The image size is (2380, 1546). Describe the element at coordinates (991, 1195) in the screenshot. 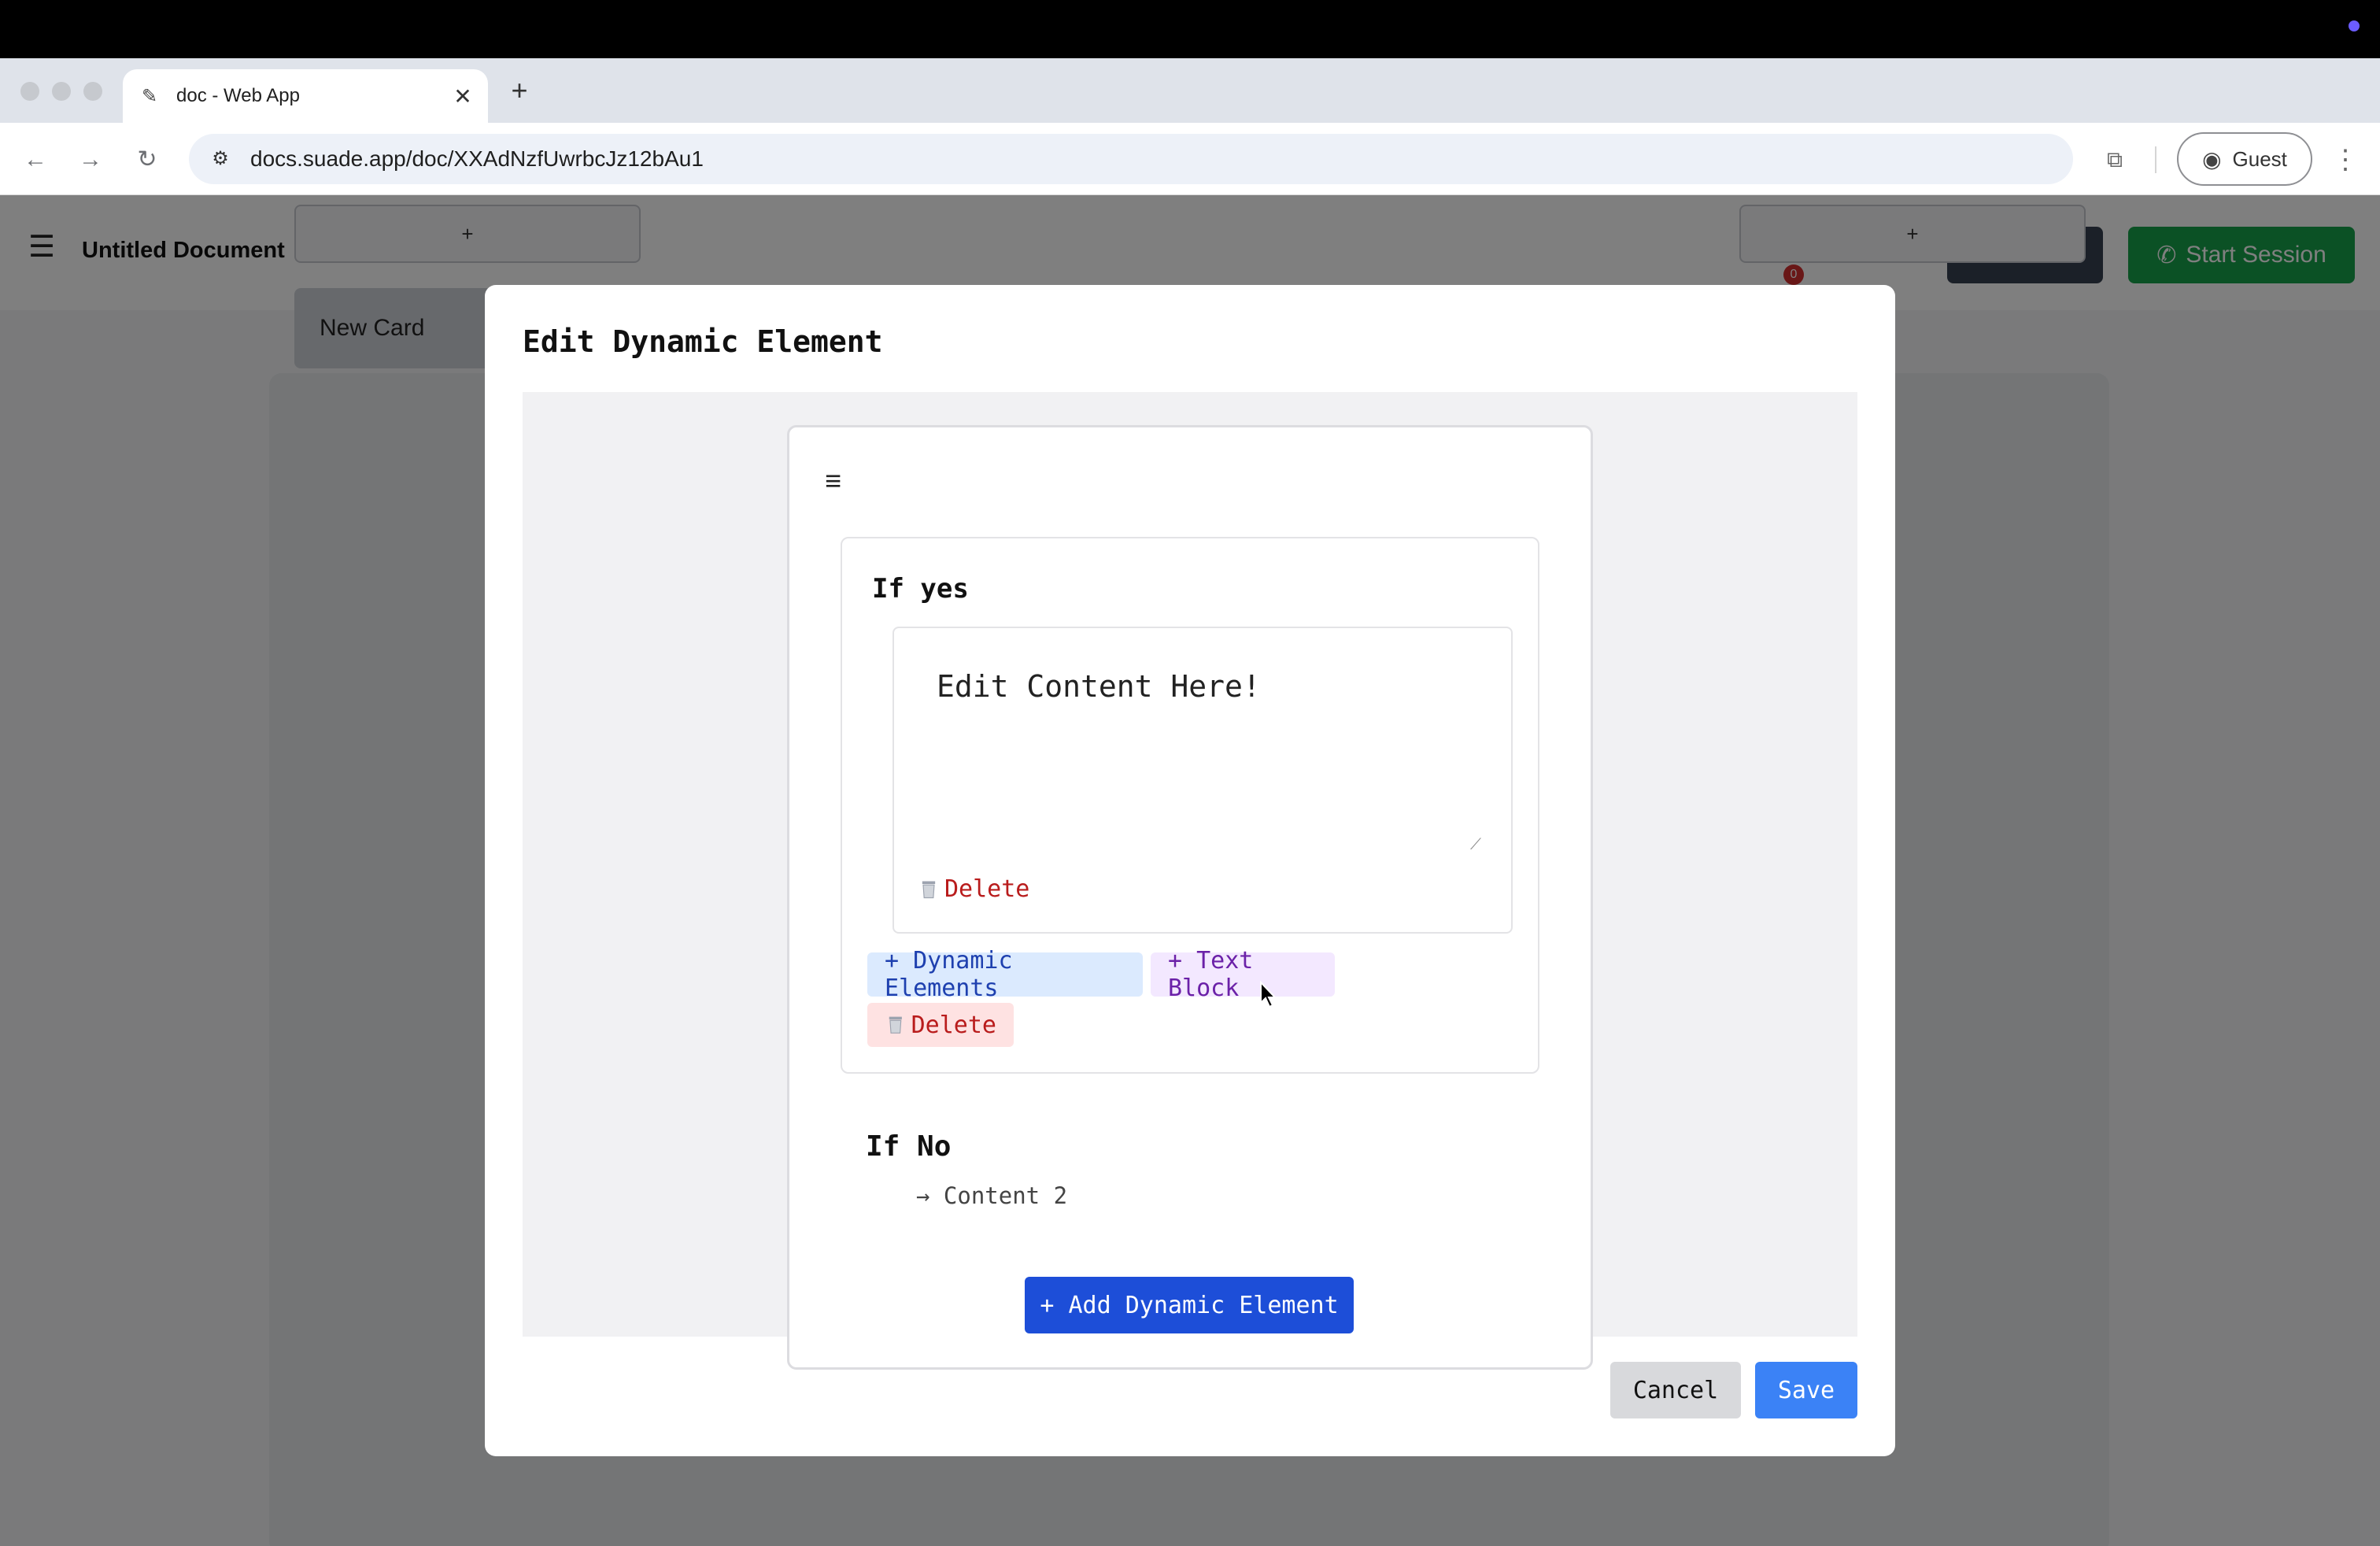

I see `if-no-content-item: → Content 2` at that location.